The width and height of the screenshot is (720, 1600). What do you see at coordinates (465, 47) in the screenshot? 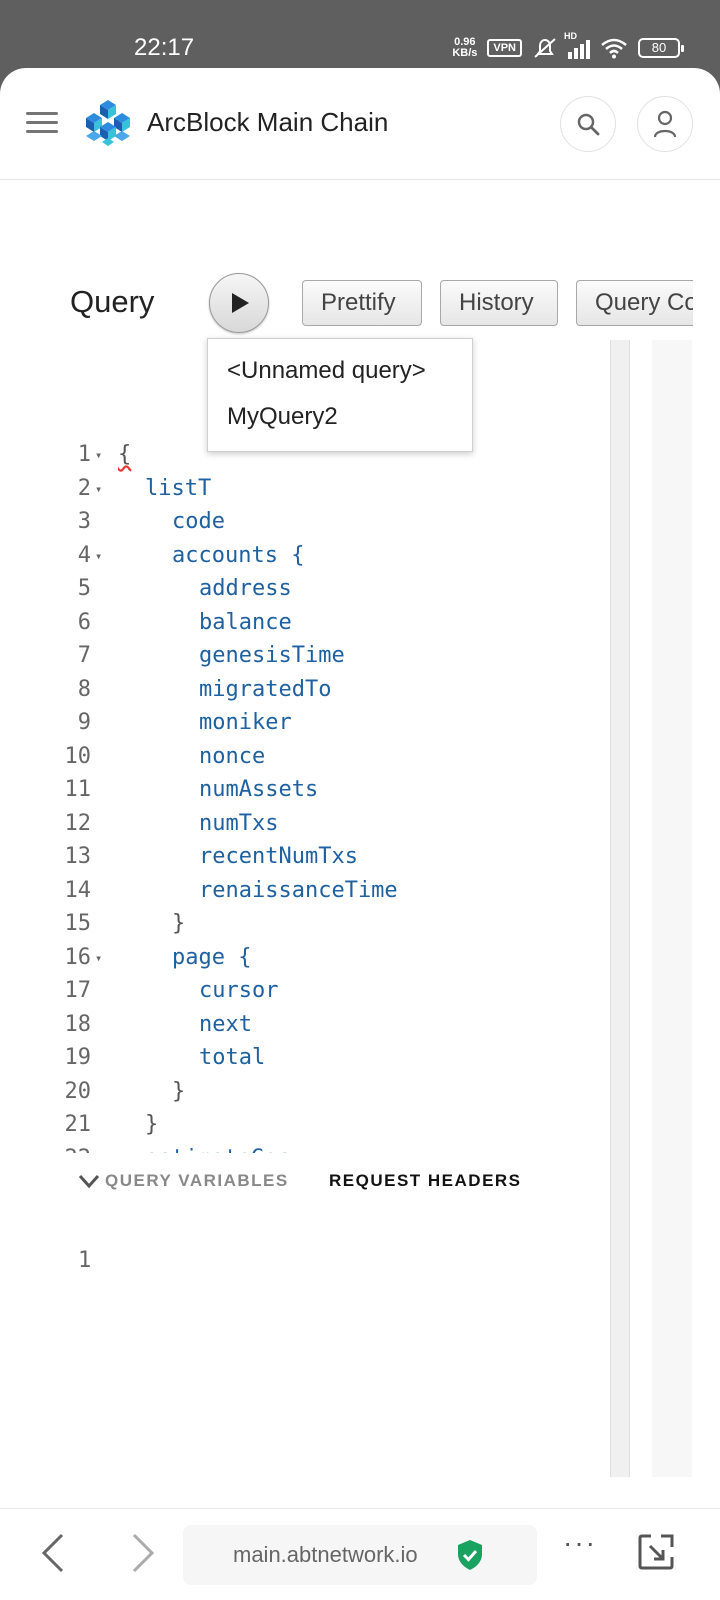
I see `net-speed: 0.96 KB/s` at bounding box center [465, 47].